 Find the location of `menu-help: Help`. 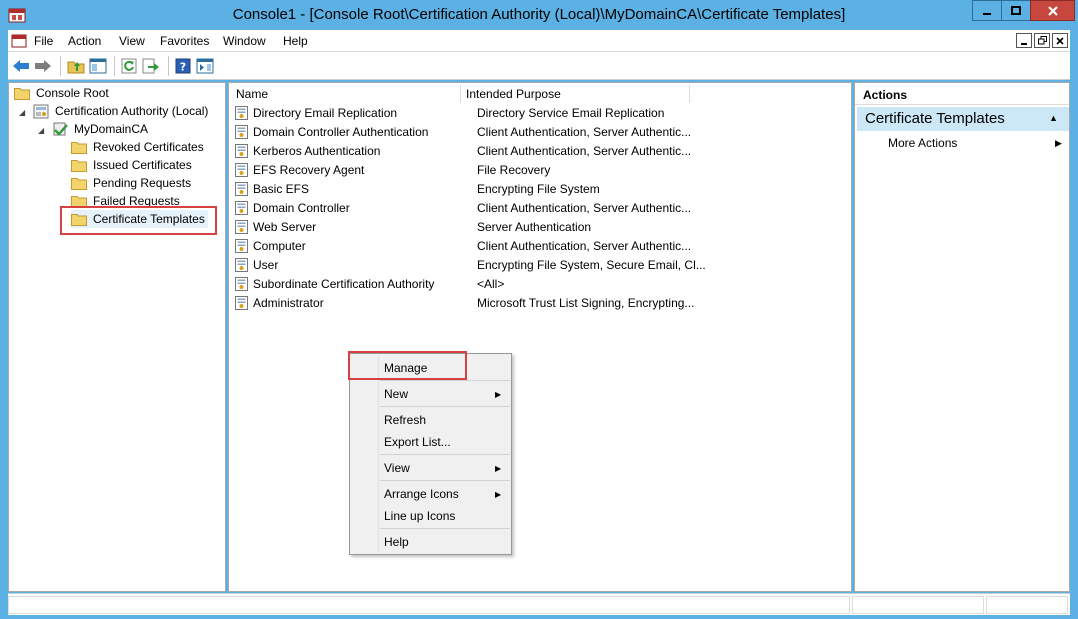

menu-help: Help is located at coordinates (295, 41).